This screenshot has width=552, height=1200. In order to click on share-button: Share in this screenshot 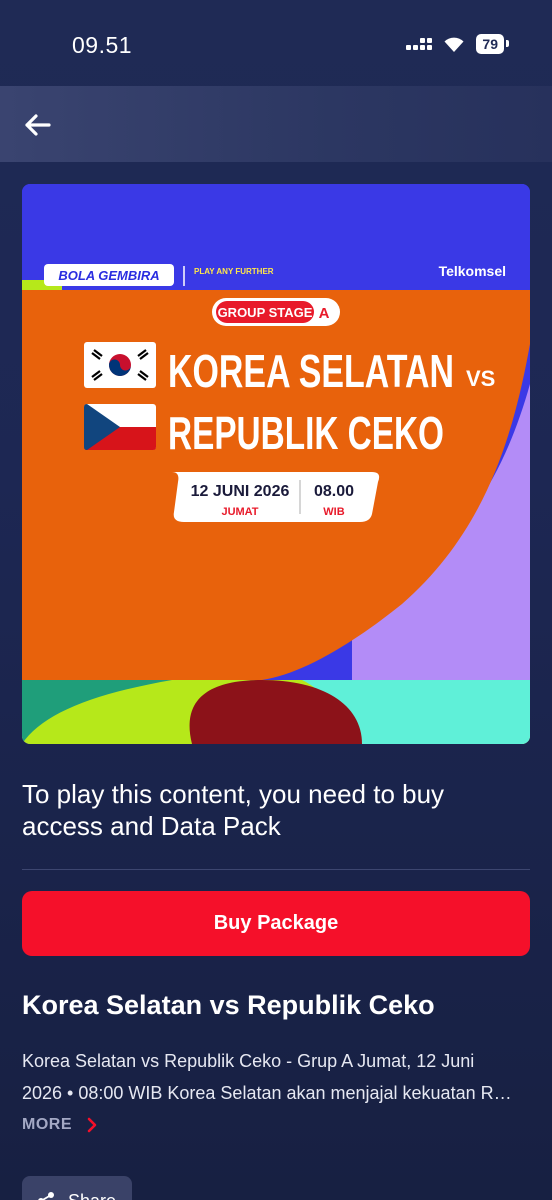, I will do `click(77, 1188)`.